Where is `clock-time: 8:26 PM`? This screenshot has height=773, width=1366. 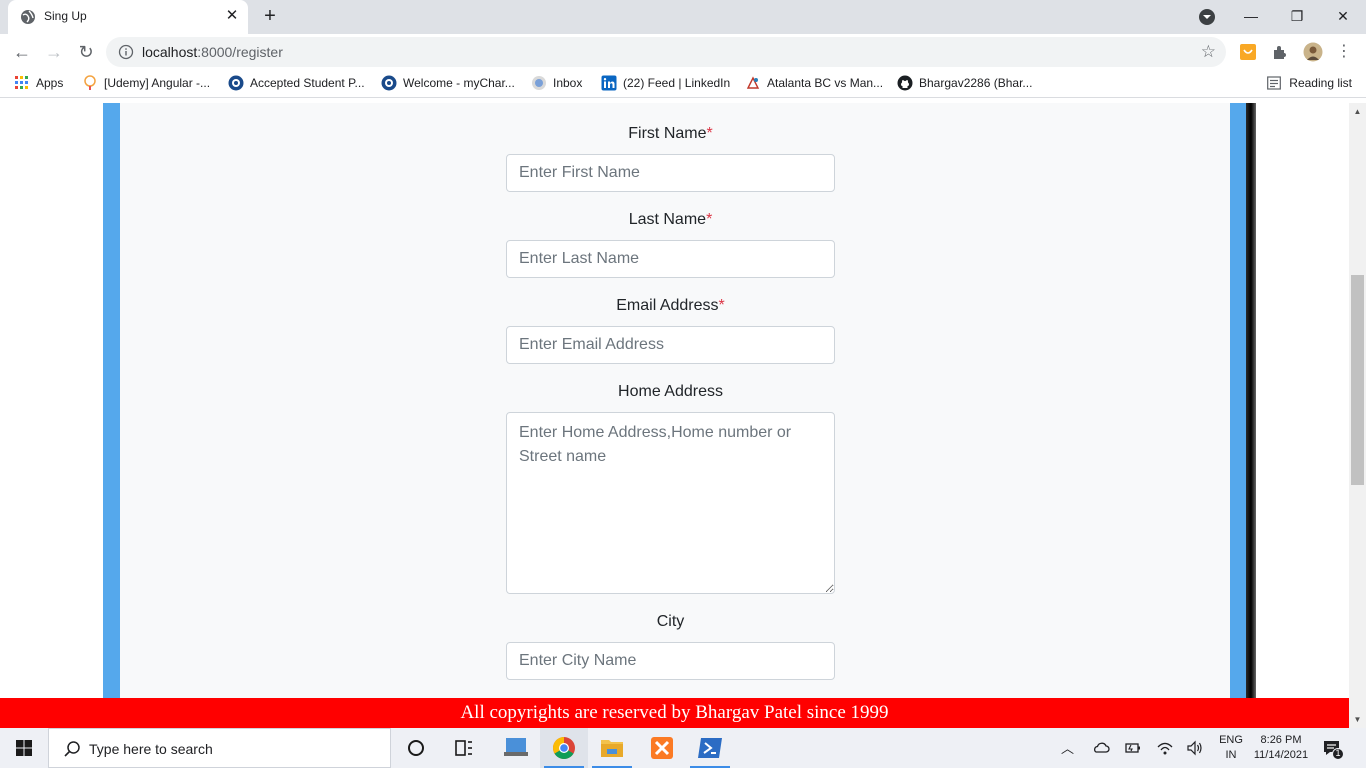 clock-time: 8:26 PM is located at coordinates (1281, 740).